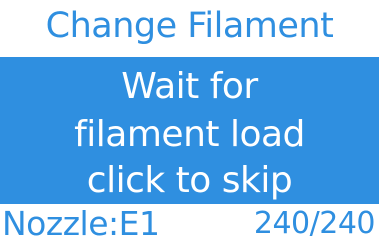  Describe the element at coordinates (314, 223) in the screenshot. I see `nozzle-temperature: 240/240` at that location.